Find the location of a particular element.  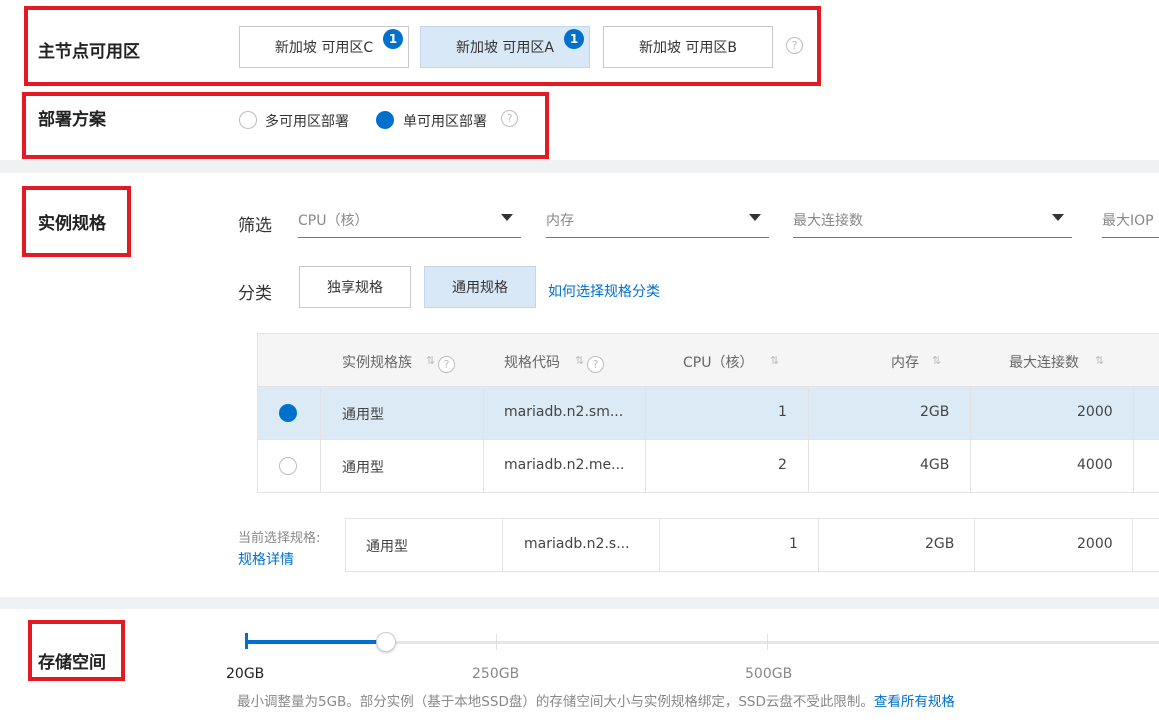

iops-filter-dropdown: 最大IOP is located at coordinates (1130, 221).